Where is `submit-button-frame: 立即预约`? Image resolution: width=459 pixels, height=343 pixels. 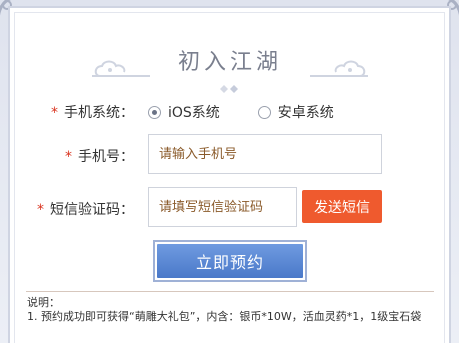 submit-button-frame: 立即预约 is located at coordinates (230, 261).